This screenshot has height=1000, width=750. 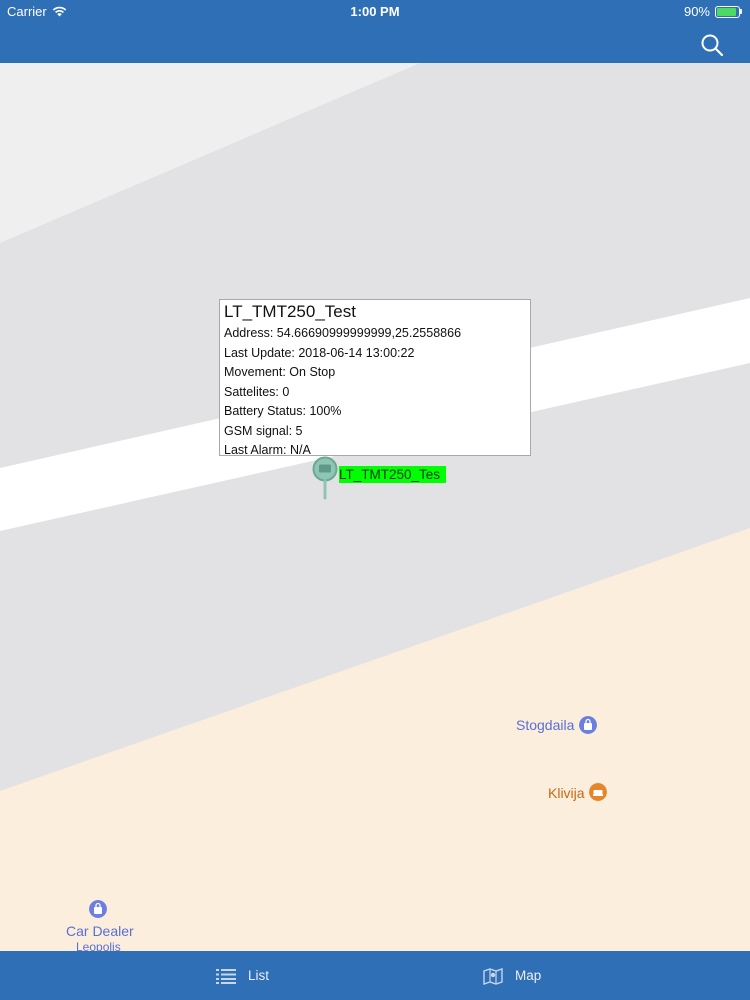 I want to click on popup-title: LT_TMT250_Test, so click(x=290, y=311).